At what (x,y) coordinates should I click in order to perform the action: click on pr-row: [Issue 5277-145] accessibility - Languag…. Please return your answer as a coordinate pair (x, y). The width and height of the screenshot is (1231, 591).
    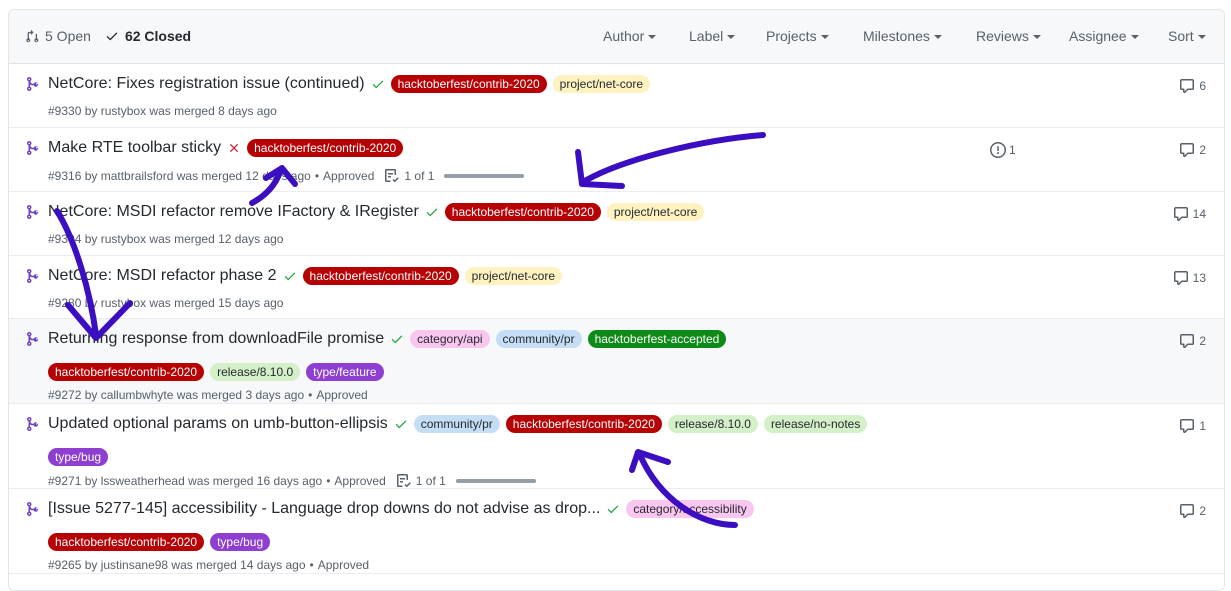
    Looking at the image, I should click on (616, 531).